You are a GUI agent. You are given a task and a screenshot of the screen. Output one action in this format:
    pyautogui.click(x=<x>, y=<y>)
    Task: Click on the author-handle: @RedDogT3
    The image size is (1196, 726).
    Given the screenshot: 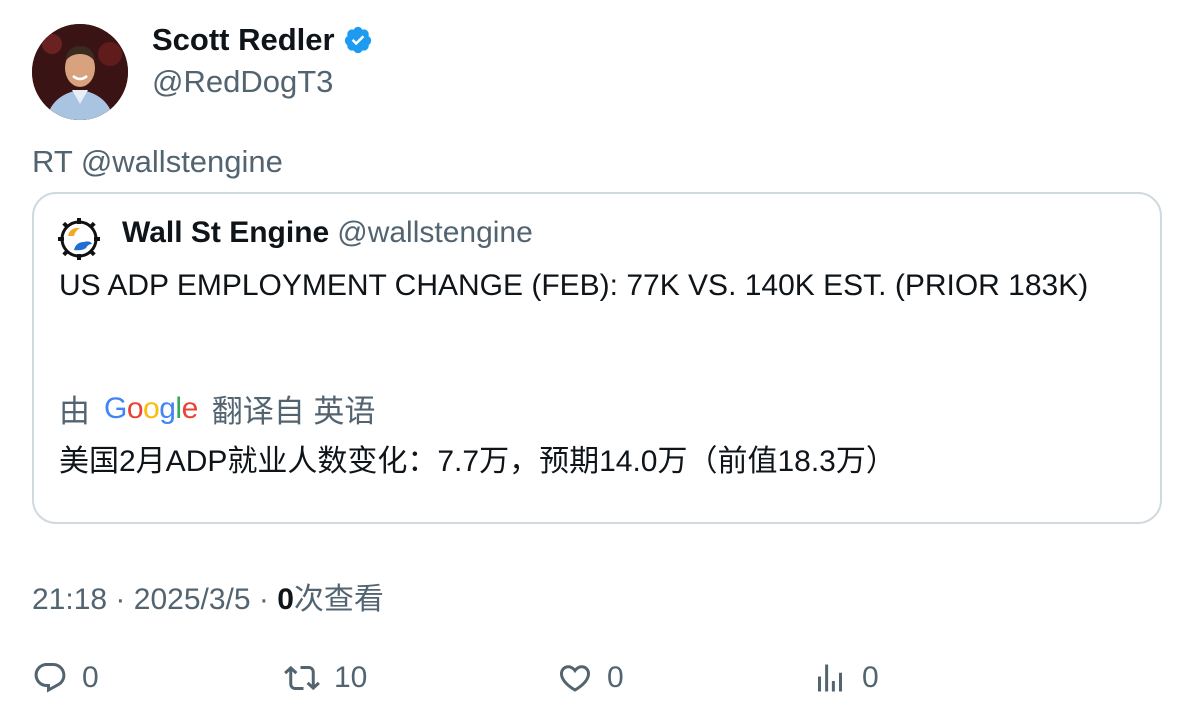 What is the action you would take?
    pyautogui.click(x=242, y=82)
    